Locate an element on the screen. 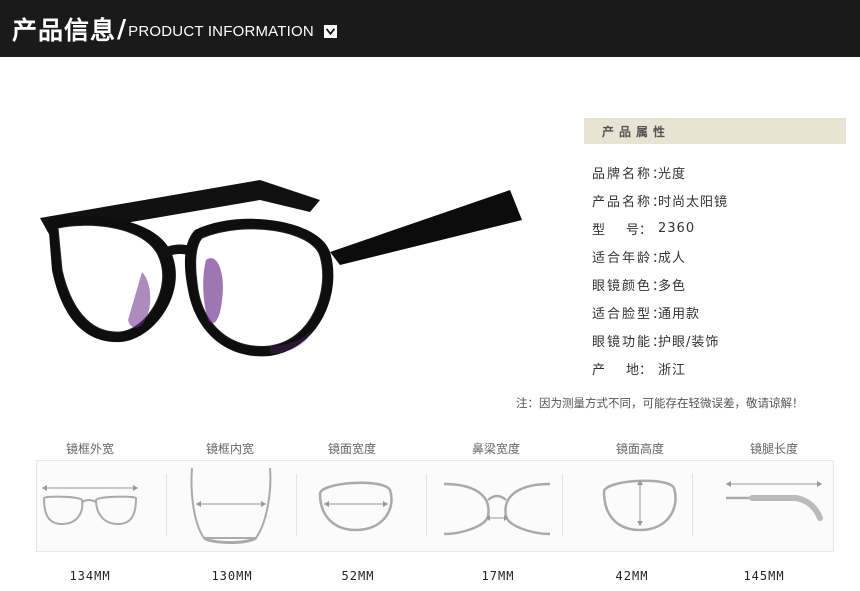 This screenshot has width=860, height=591. attribute-key: 适合年龄： is located at coordinates (630, 258).